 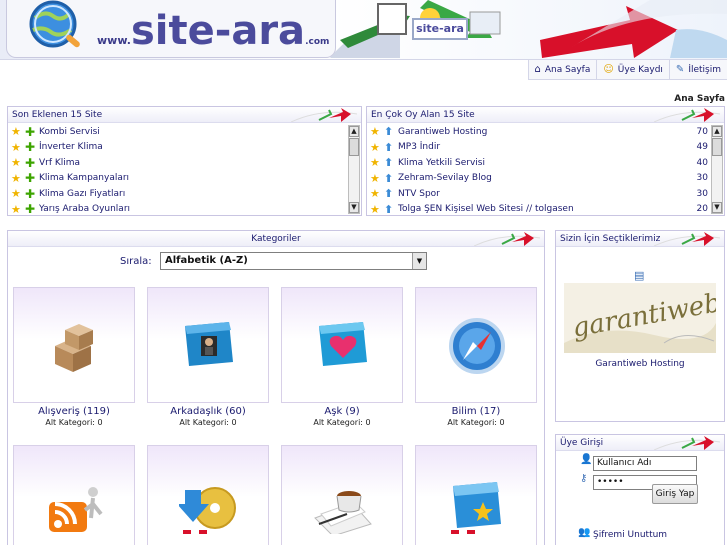 I want to click on top-voted-title: En Çok Oy Alan 15 Site, so click(x=545, y=115).